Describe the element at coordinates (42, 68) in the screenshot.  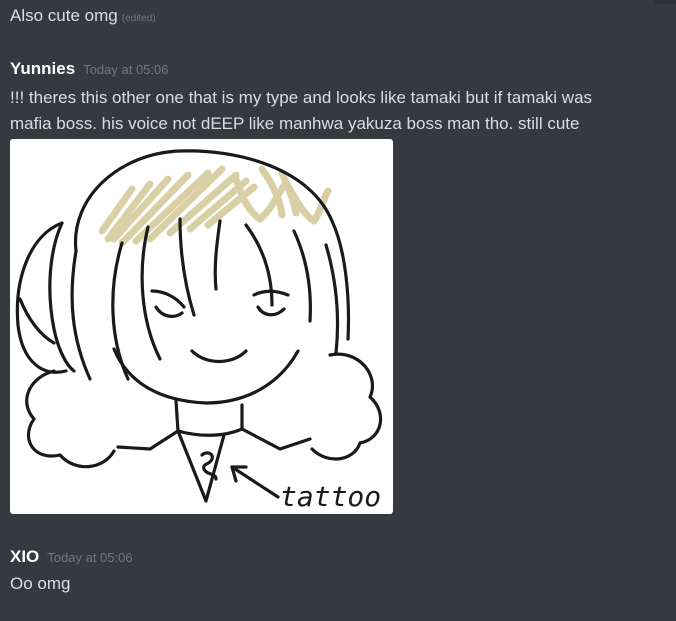
I see `username: Yunnies` at that location.